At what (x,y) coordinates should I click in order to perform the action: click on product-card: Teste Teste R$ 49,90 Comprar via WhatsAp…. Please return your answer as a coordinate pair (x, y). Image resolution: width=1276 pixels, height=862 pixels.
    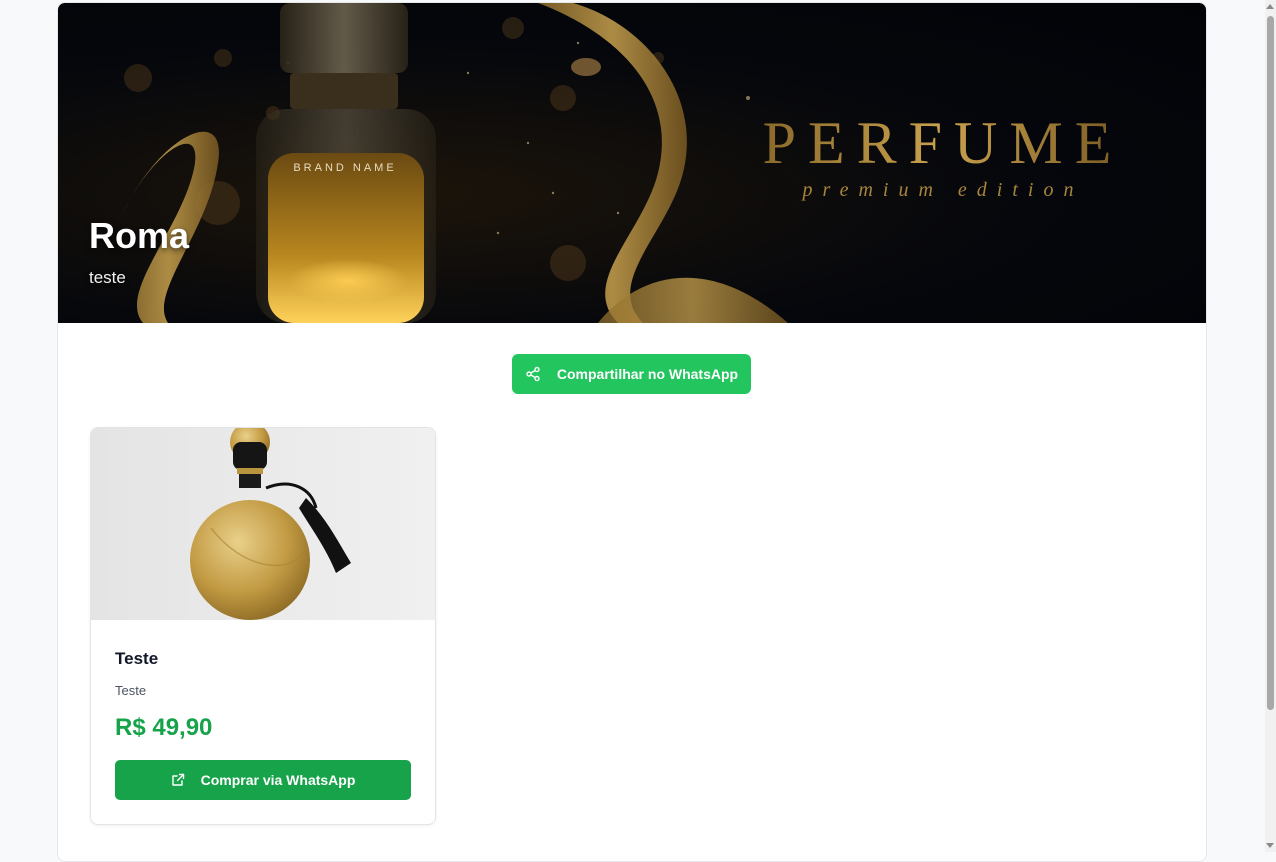
    Looking at the image, I should click on (263, 626).